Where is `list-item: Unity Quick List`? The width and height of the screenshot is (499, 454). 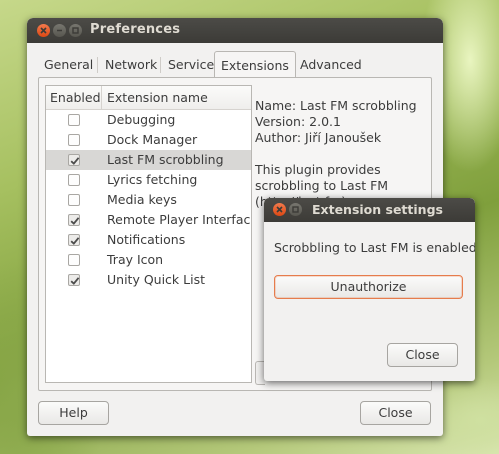
list-item: Unity Quick List is located at coordinates (148, 280).